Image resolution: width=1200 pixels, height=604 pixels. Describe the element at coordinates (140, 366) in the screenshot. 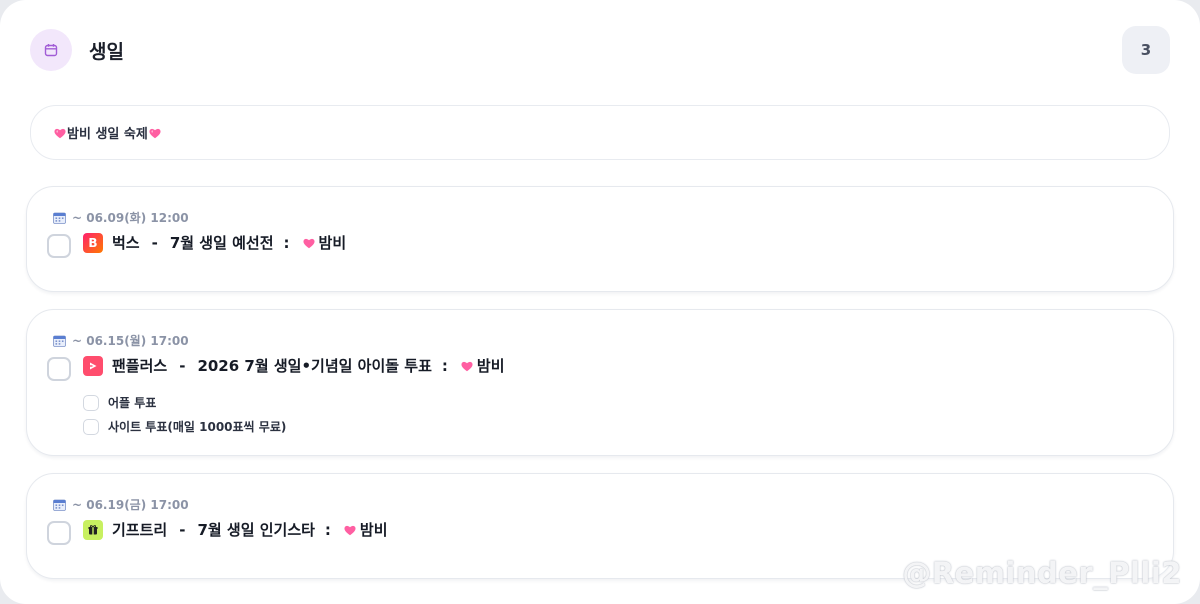

I see `app-name: 팬플러스` at that location.